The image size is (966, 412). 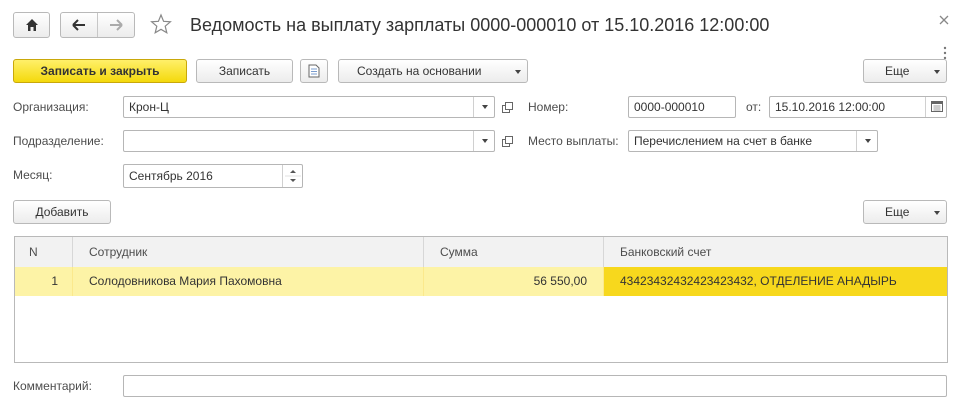 I want to click on home-button, so click(x=31, y=25).